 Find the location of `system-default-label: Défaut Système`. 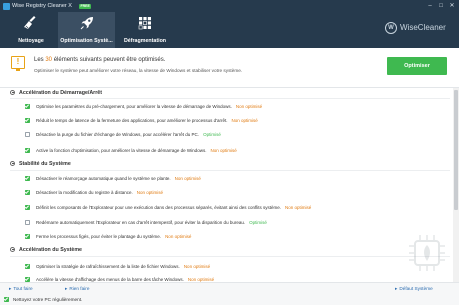

system-default-label: Défaut Système is located at coordinates (416, 288).